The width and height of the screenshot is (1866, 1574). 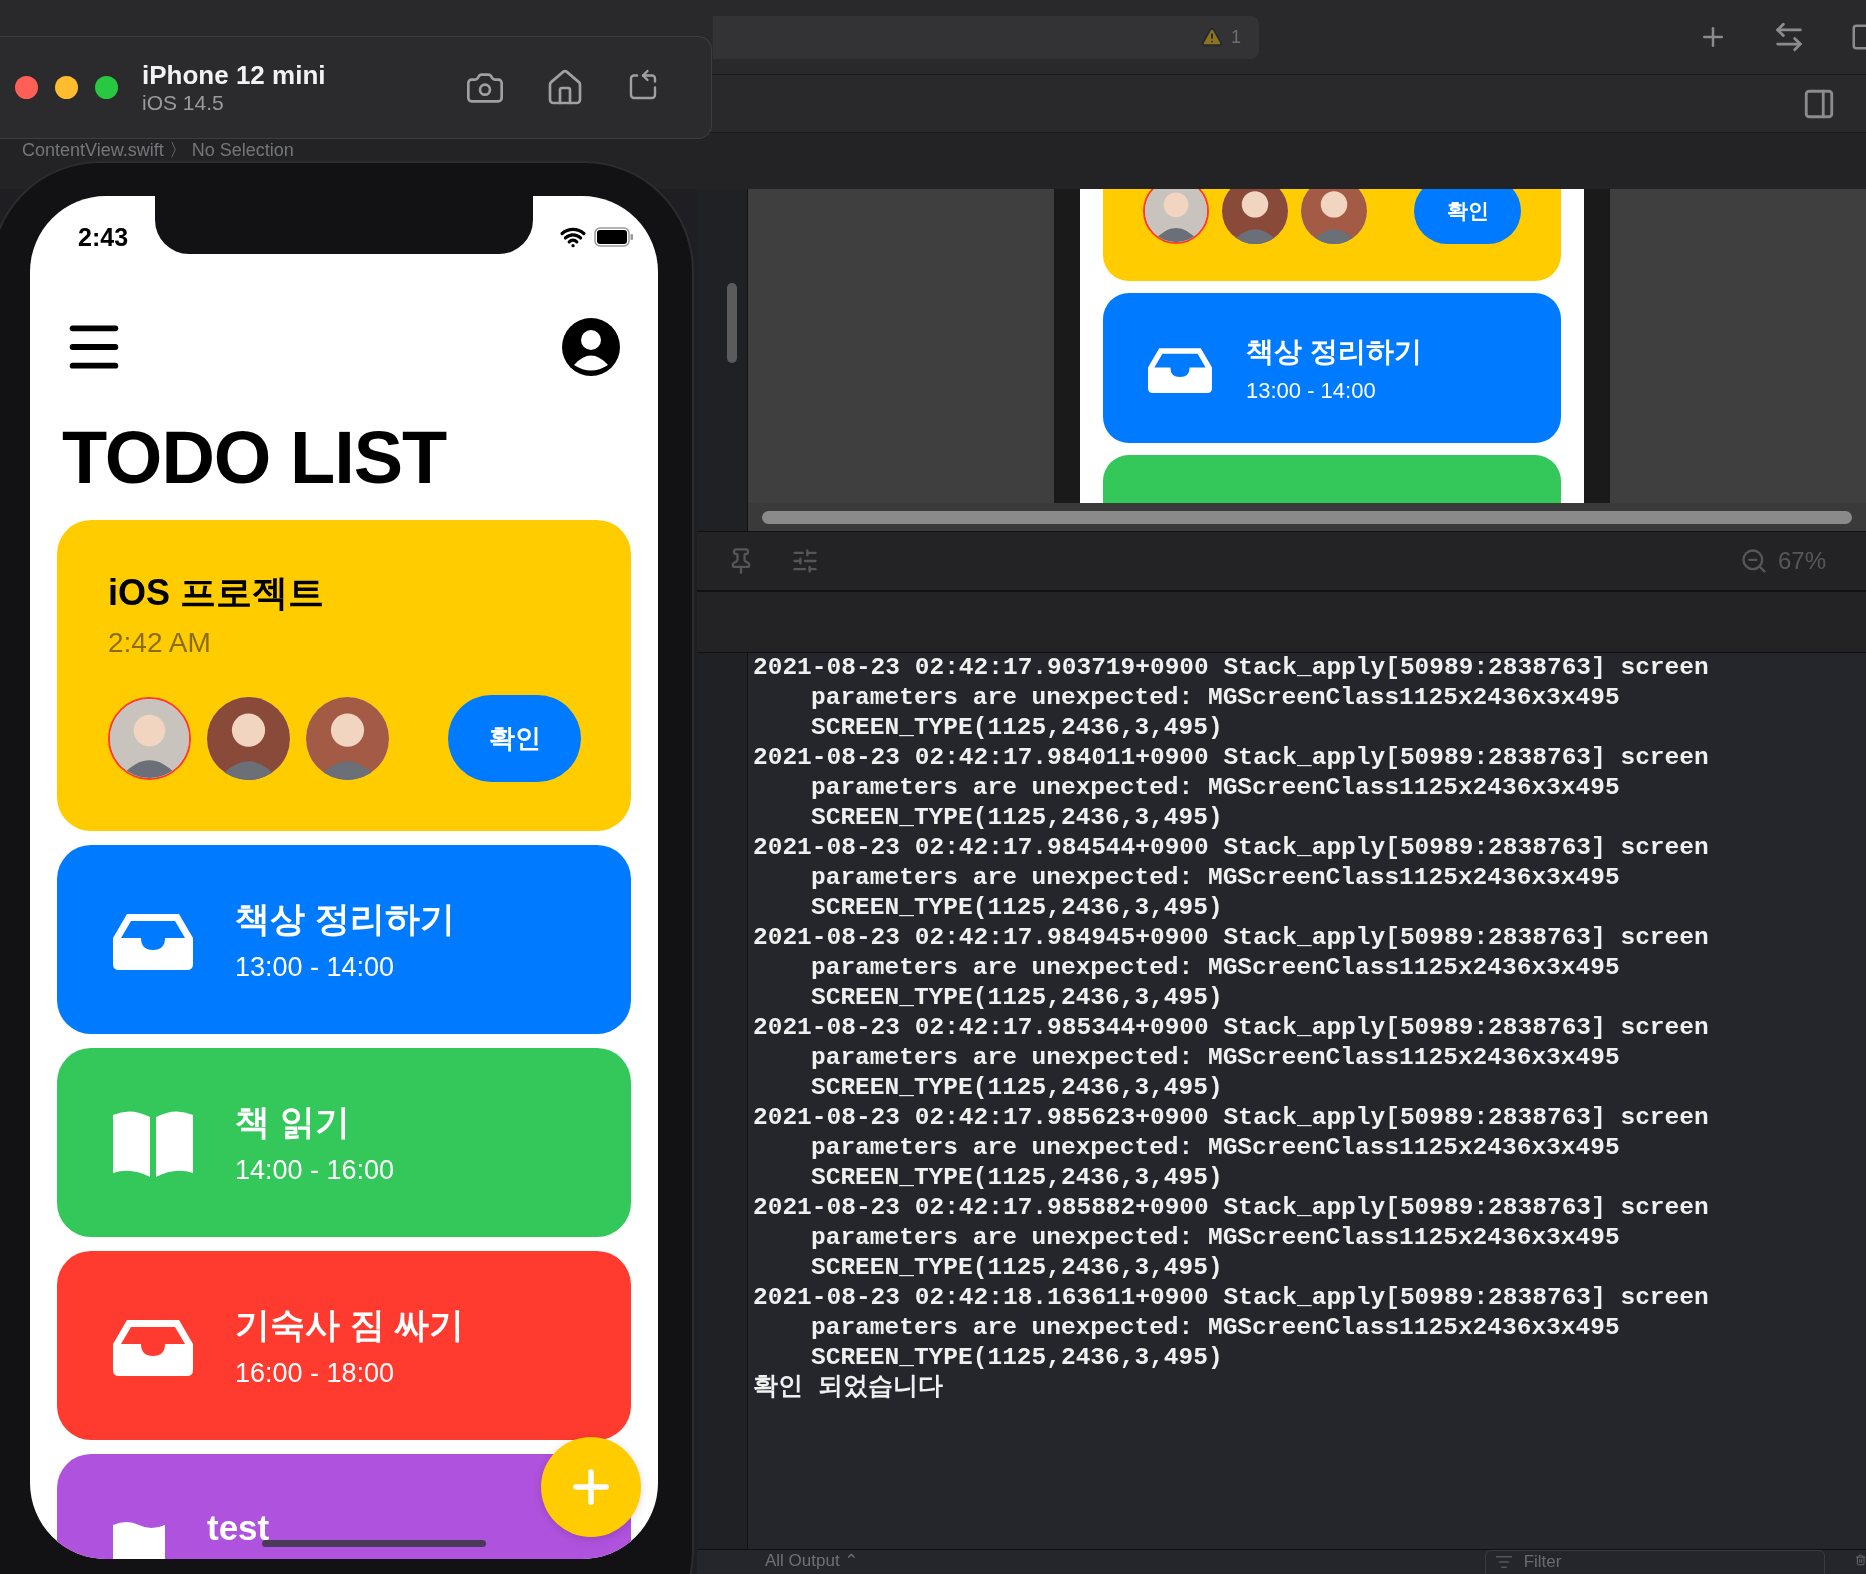 I want to click on status-time: 2:43, so click(x=103, y=237).